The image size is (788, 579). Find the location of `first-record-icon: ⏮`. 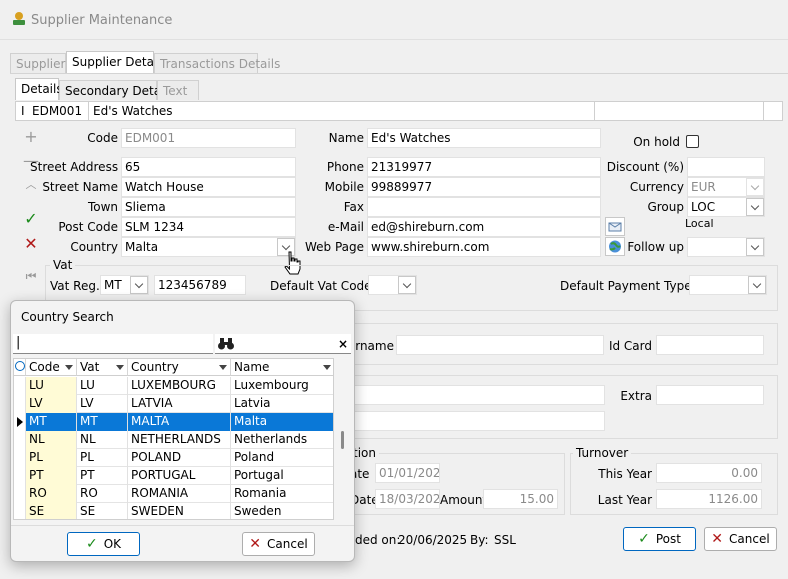

first-record-icon: ⏮ is located at coordinates (31, 280).